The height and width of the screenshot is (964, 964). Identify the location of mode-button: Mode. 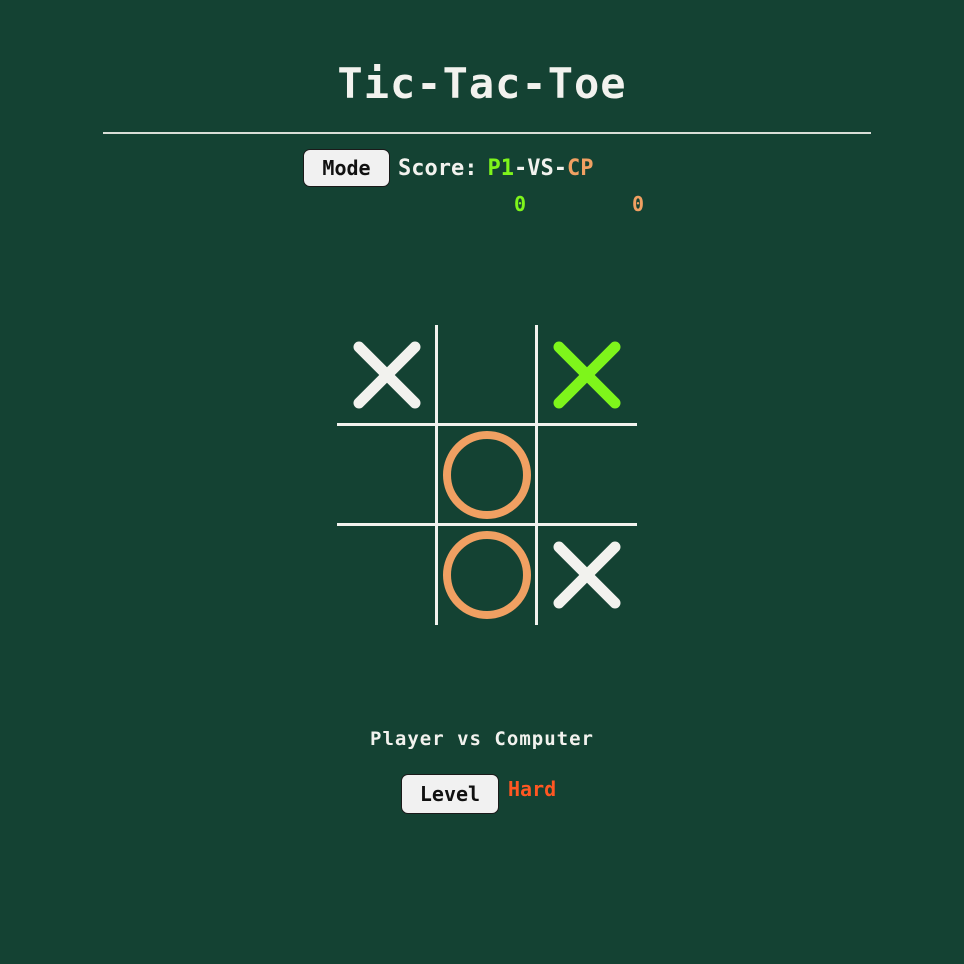
(346, 168).